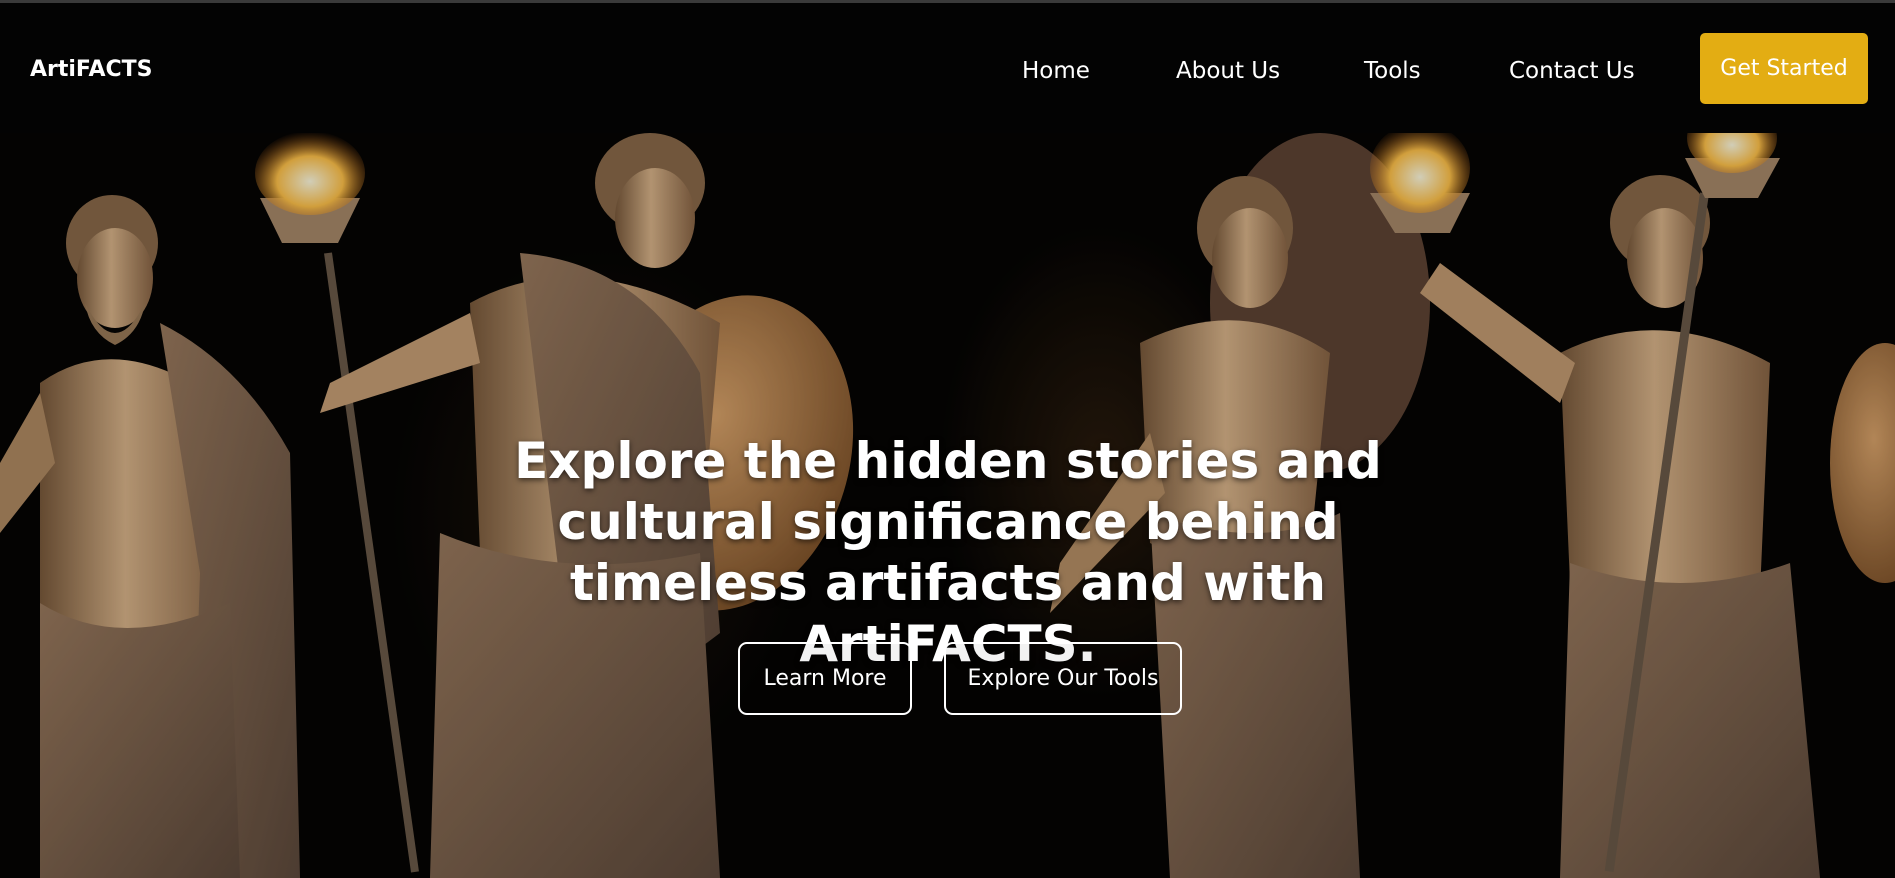 The width and height of the screenshot is (1895, 878). Describe the element at coordinates (91, 69) in the screenshot. I see `brand-logo: ArtiFACTS` at that location.